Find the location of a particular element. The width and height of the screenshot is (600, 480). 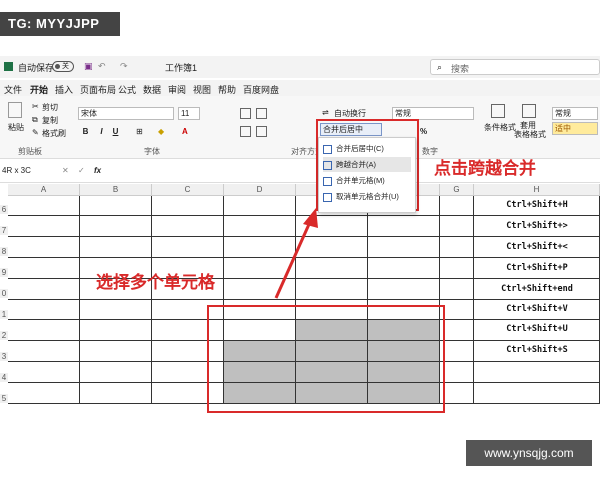

annotation-arrow is located at coordinates (296, 253).